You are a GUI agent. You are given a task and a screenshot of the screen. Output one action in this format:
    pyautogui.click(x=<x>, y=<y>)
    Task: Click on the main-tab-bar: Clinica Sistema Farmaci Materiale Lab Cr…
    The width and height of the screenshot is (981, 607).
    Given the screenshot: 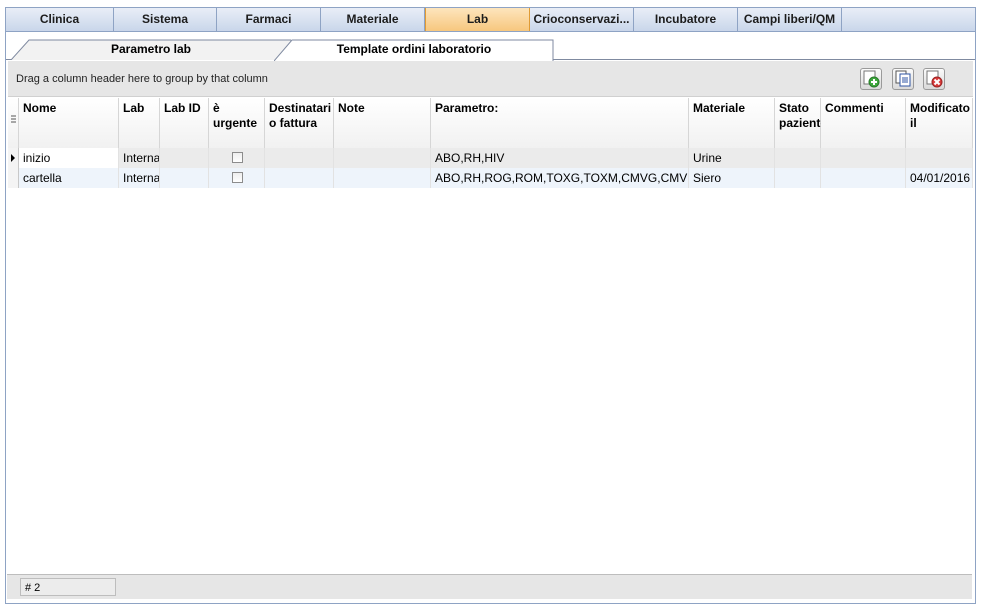 What is the action you would take?
    pyautogui.click(x=490, y=19)
    